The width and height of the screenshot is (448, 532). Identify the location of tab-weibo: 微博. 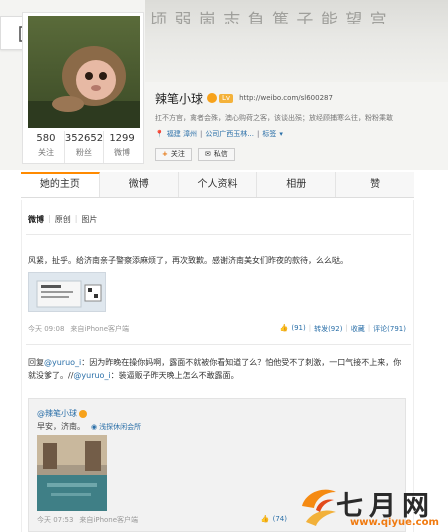
(139, 184).